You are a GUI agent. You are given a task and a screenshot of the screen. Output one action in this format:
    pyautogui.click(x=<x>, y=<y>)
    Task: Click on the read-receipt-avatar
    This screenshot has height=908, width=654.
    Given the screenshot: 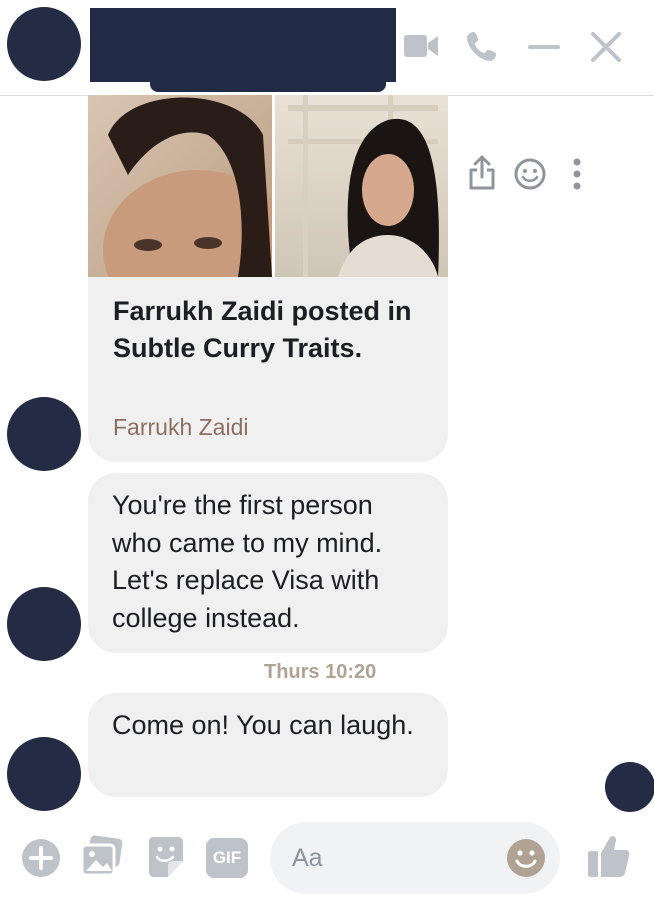 What is the action you would take?
    pyautogui.click(x=629, y=787)
    